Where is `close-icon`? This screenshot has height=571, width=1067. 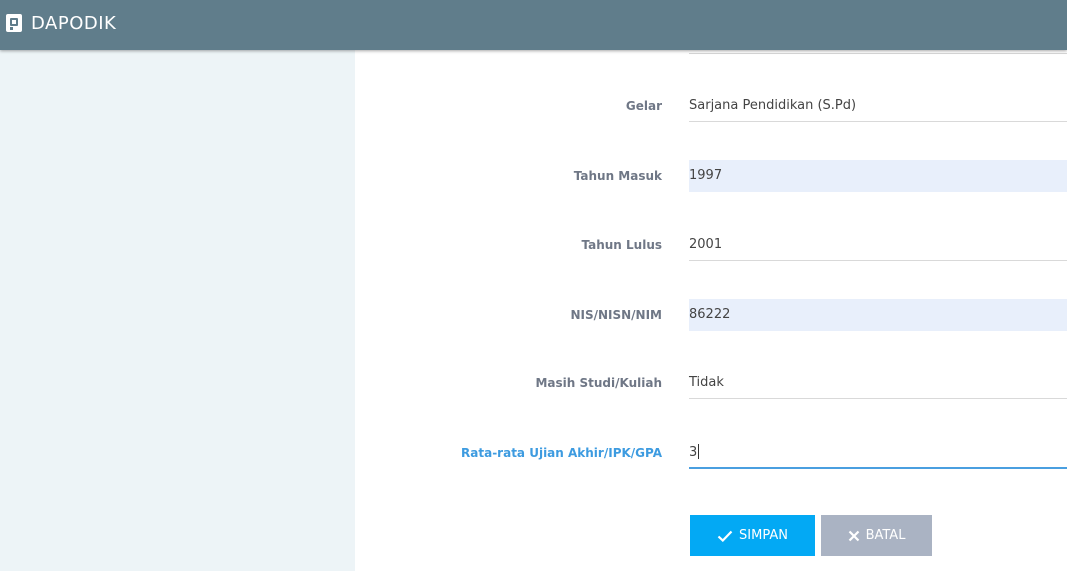 close-icon is located at coordinates (853, 535).